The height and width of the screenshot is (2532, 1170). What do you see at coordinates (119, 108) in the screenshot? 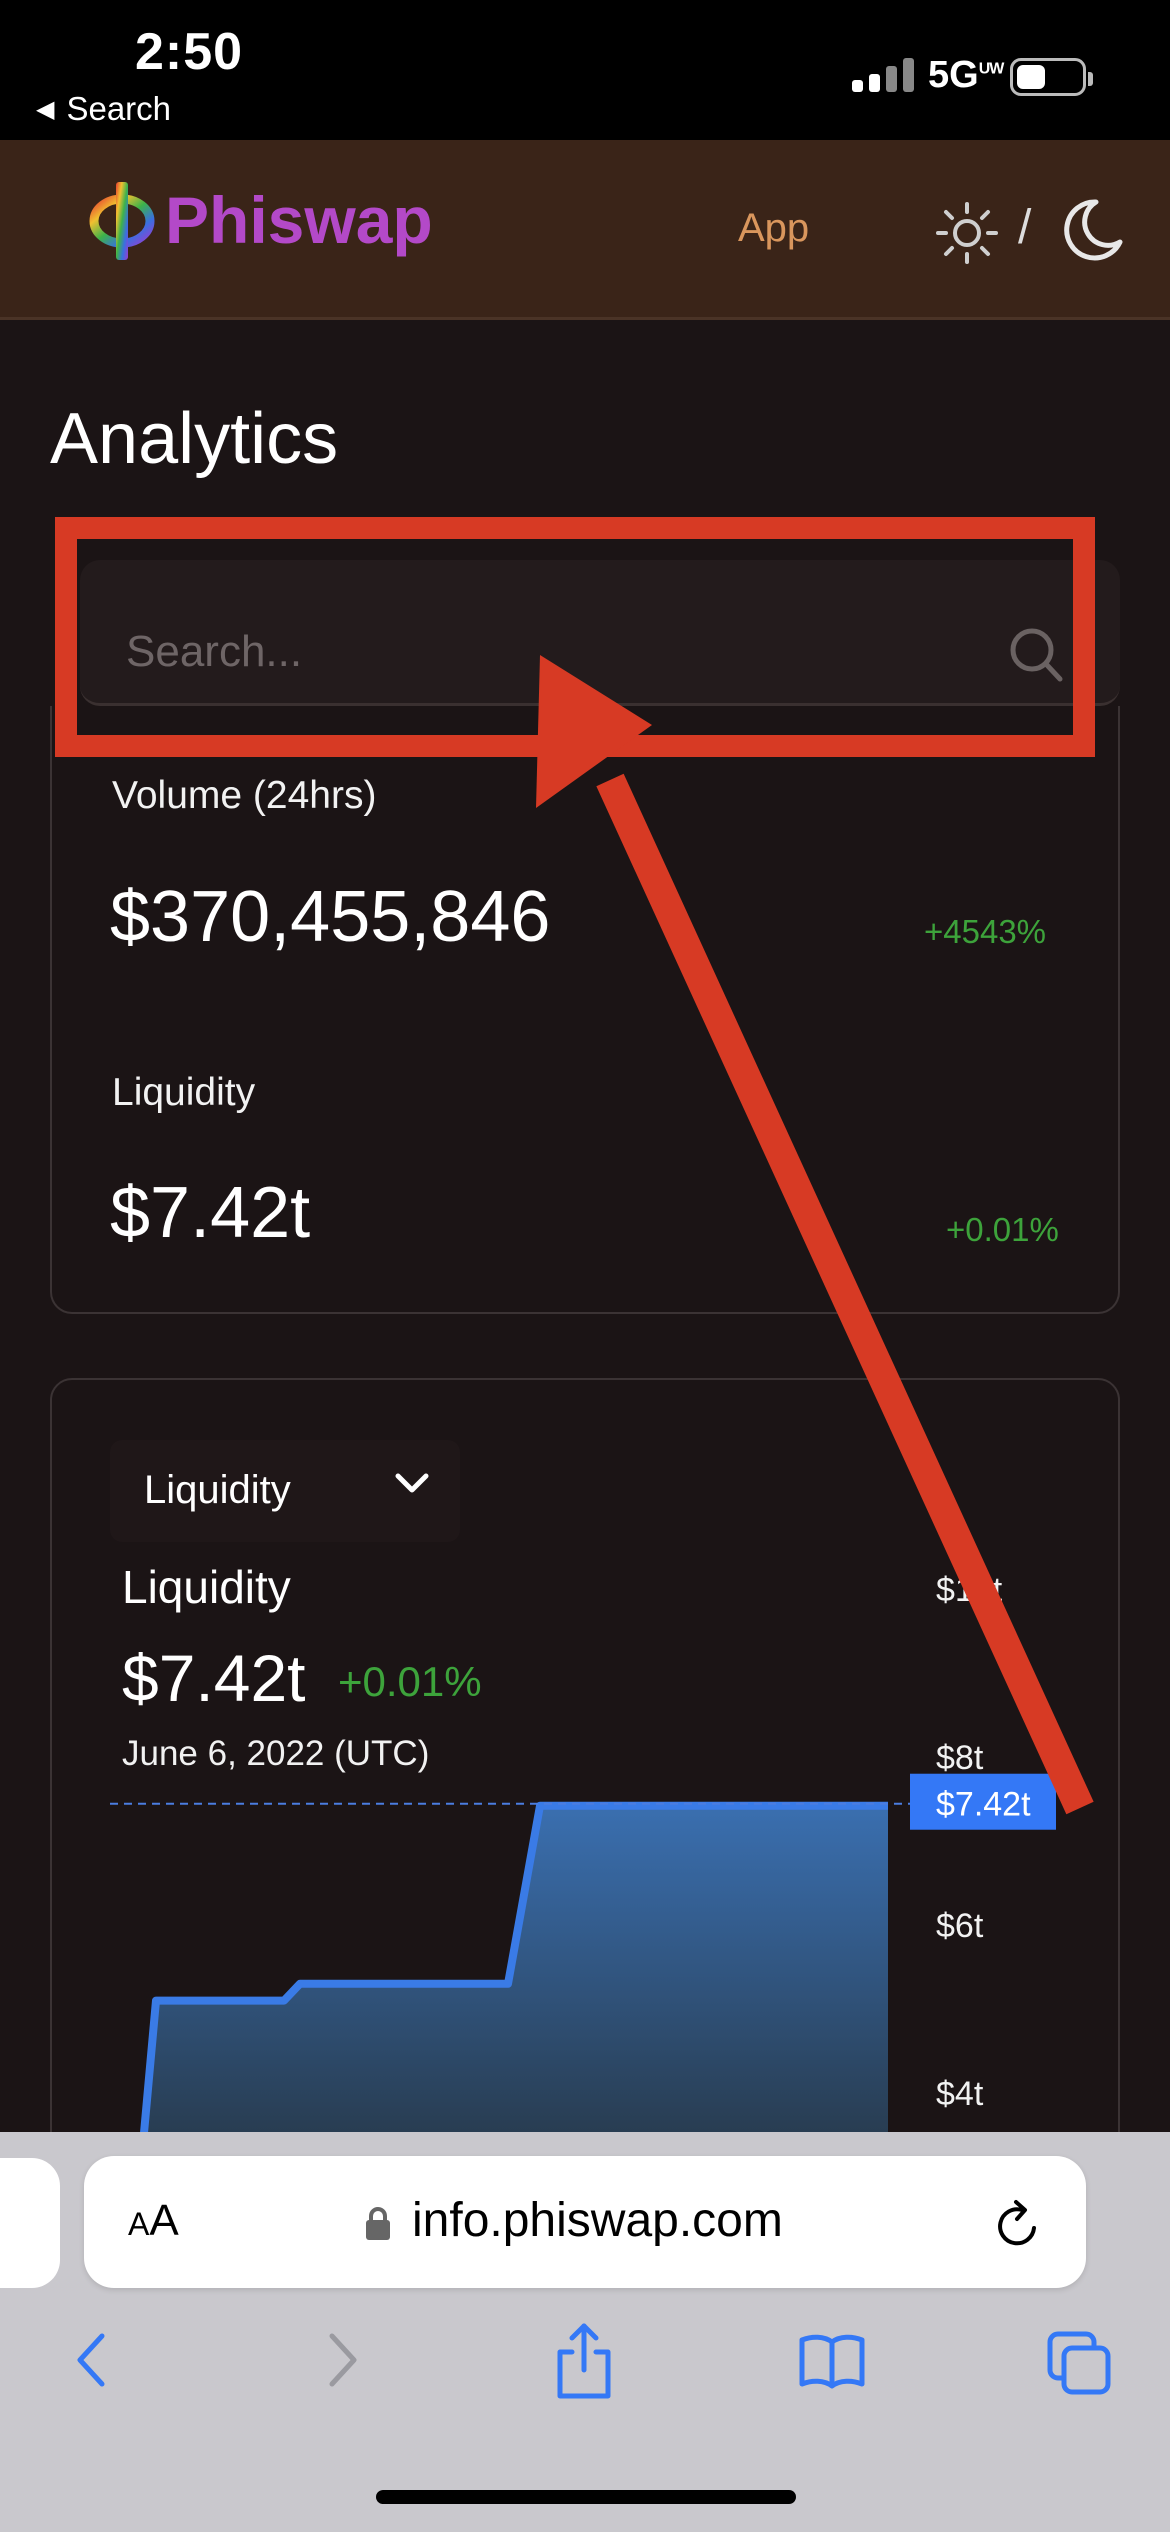
I see `back-label: Search` at bounding box center [119, 108].